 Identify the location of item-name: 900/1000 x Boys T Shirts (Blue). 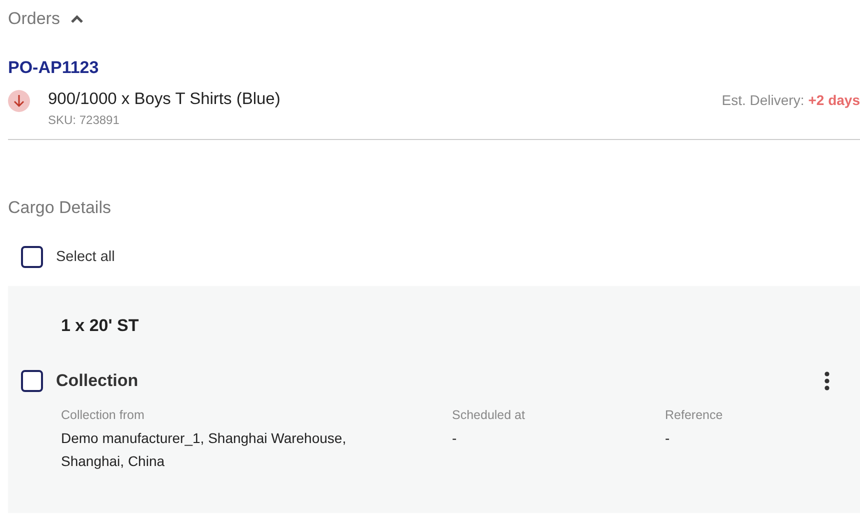
(164, 99).